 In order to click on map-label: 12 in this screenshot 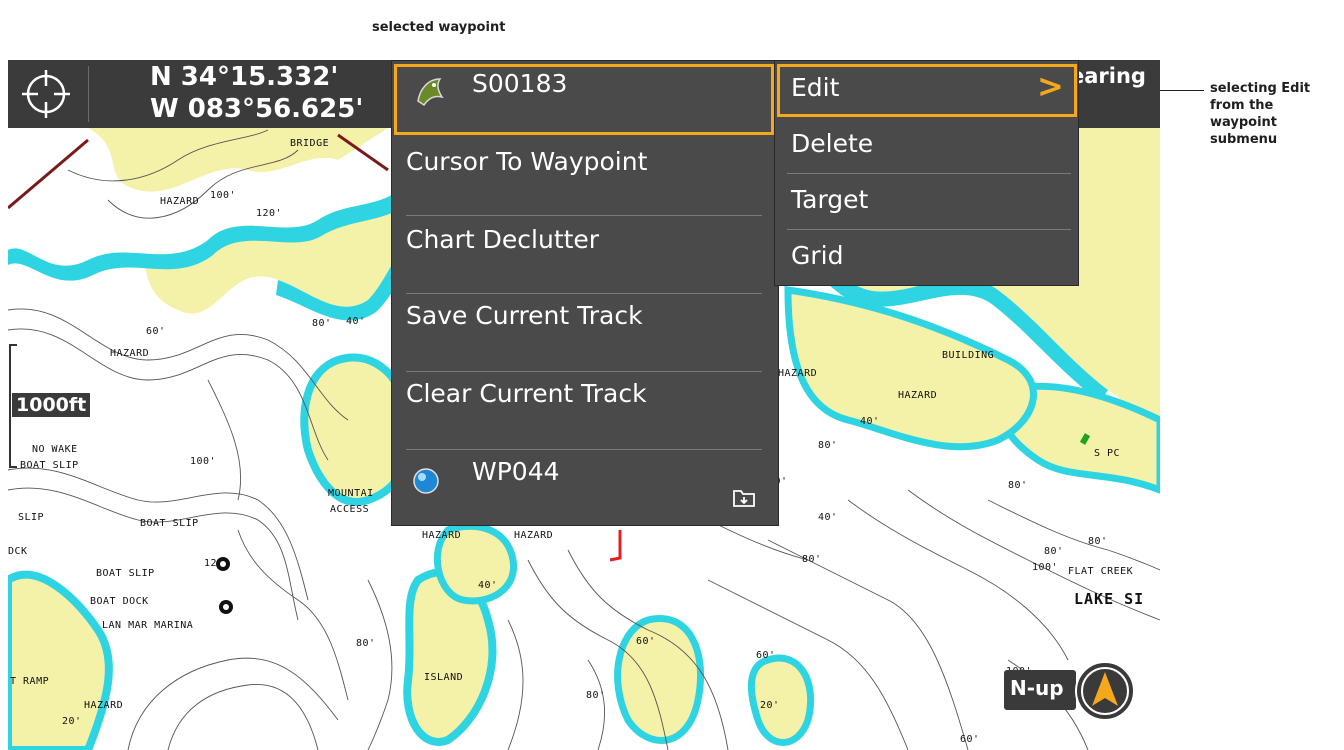, I will do `click(211, 563)`.